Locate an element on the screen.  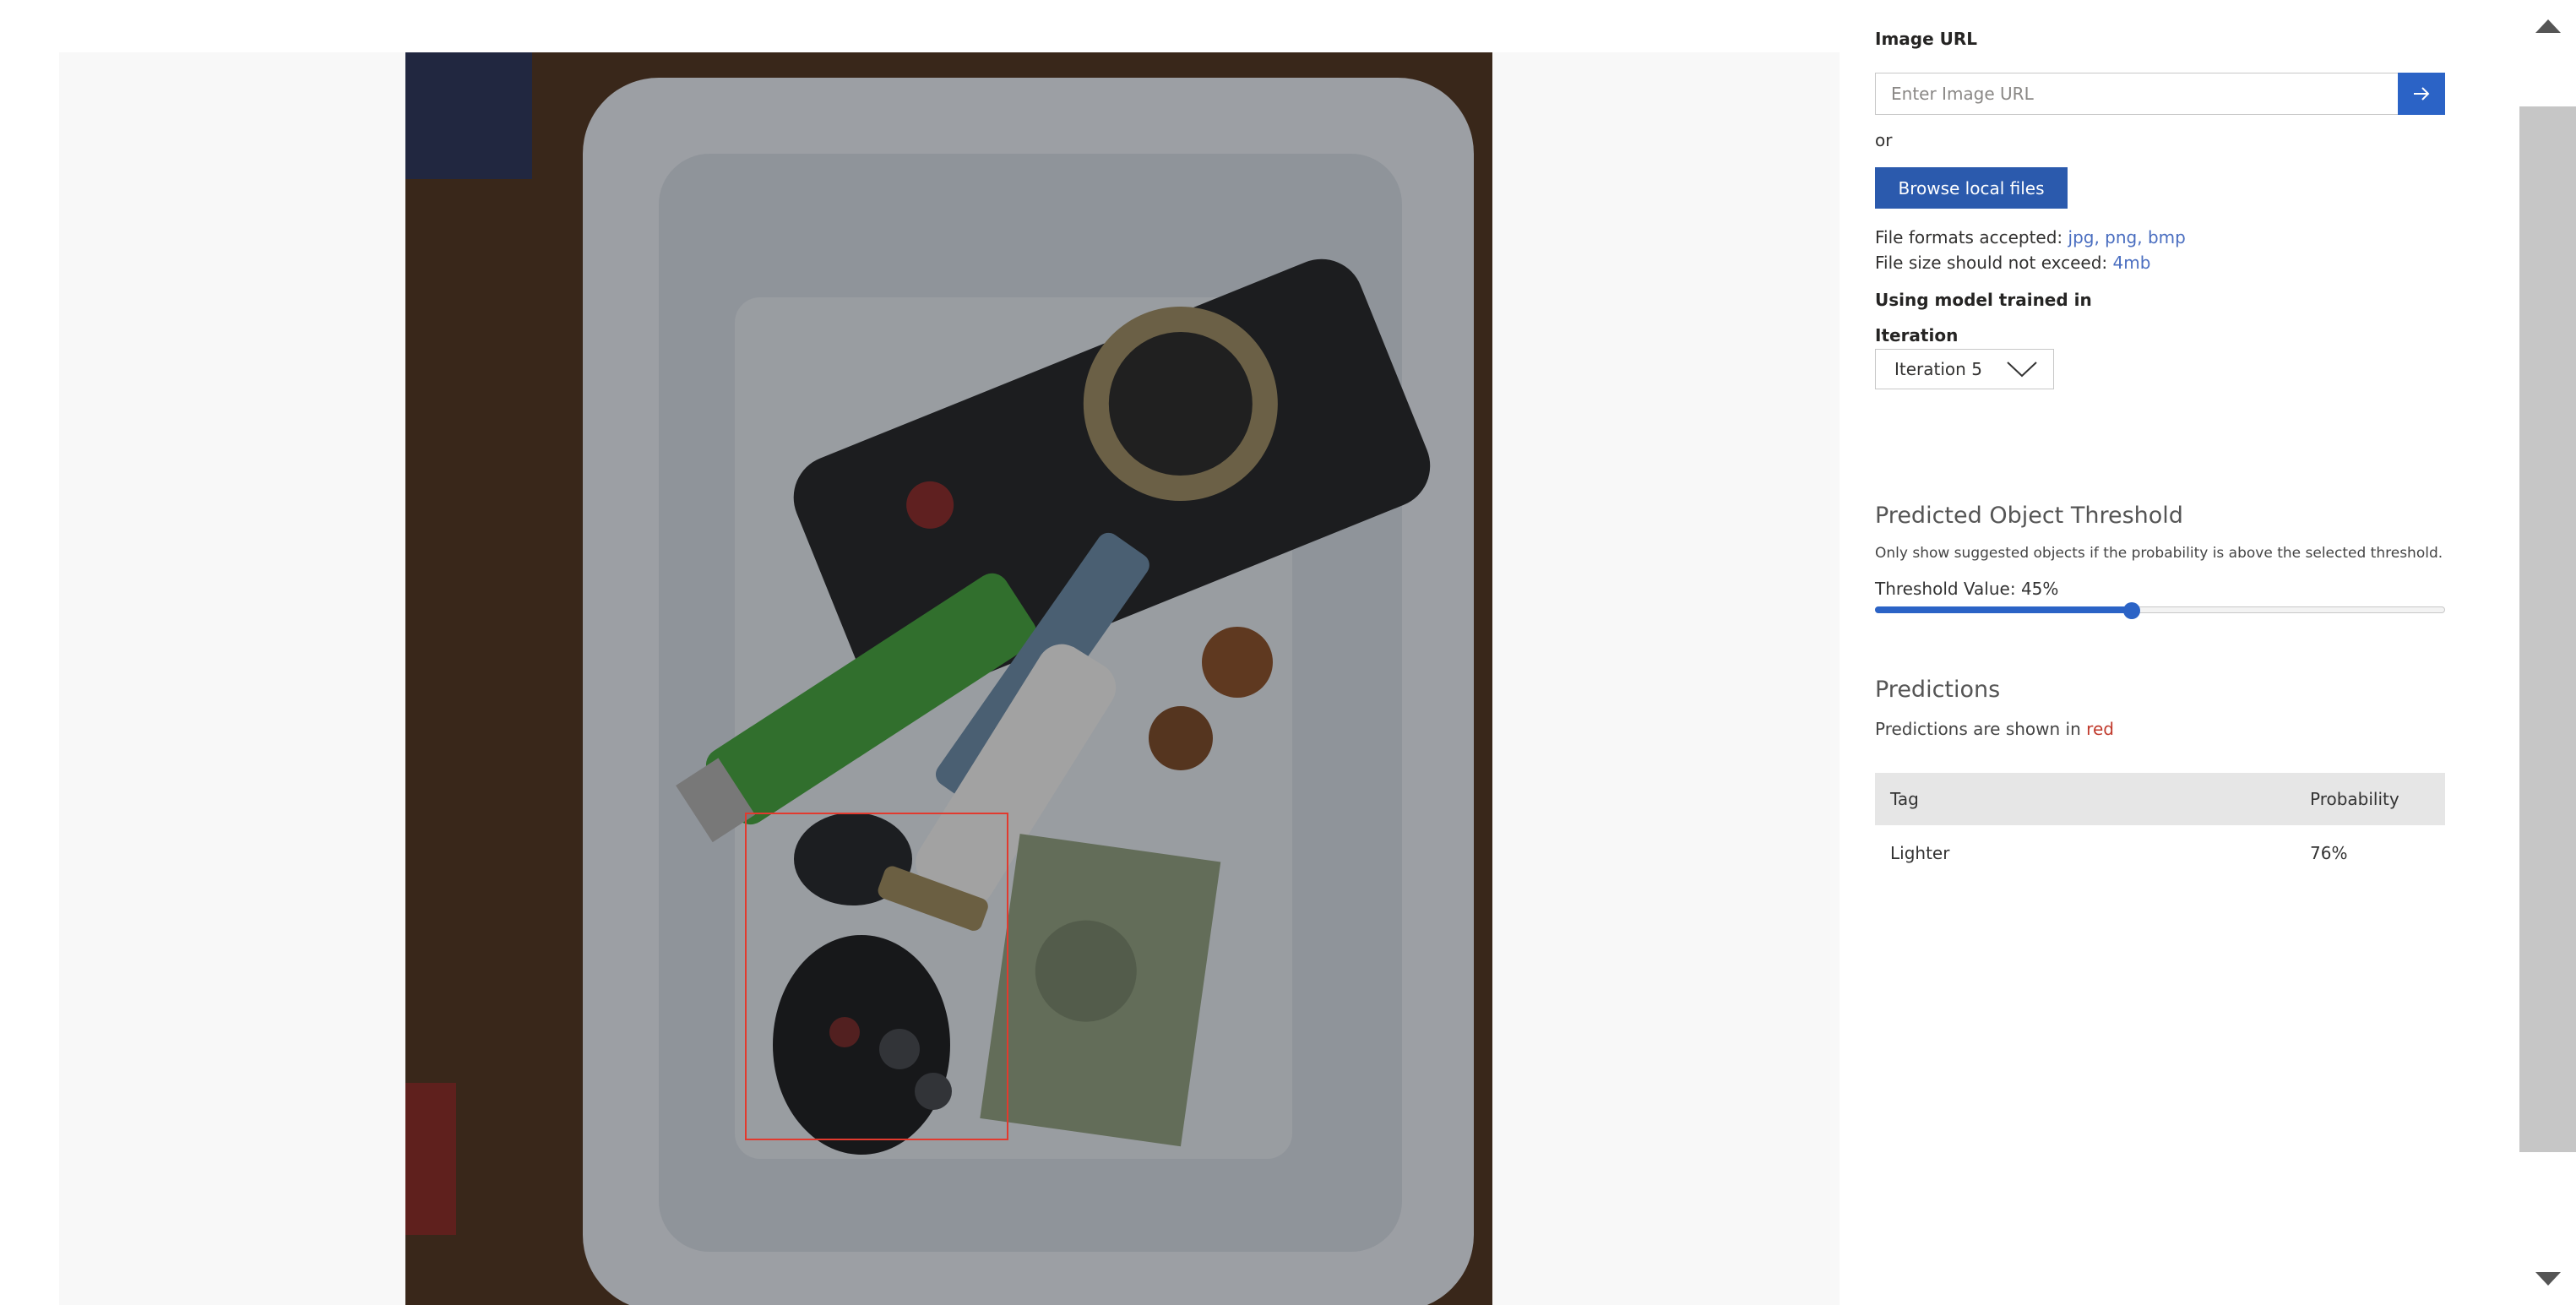
threshold-slider is located at coordinates (2160, 610).